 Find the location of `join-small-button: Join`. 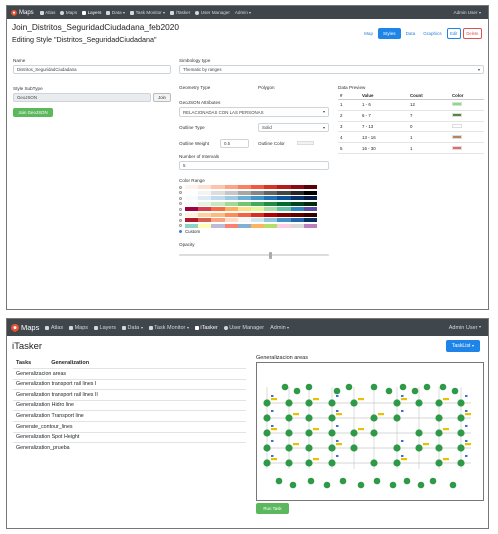

join-small-button: Join is located at coordinates (162, 97).